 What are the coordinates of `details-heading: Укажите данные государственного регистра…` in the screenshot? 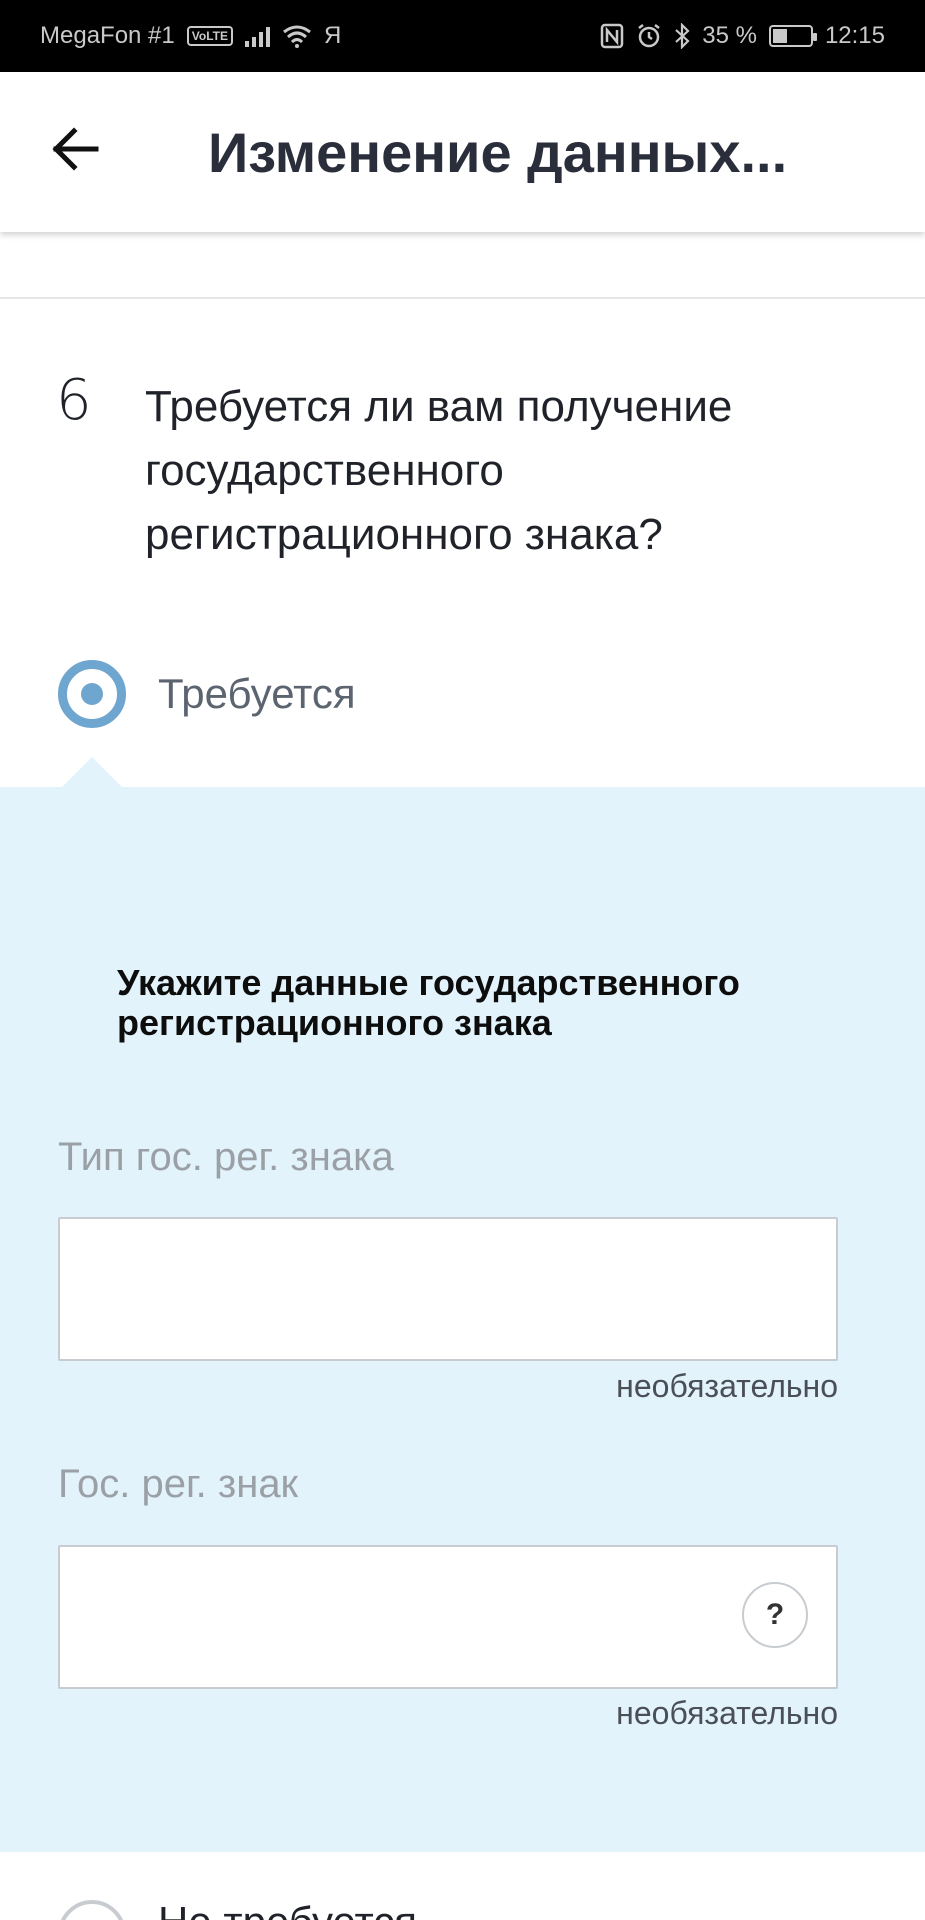 It's located at (428, 1002).